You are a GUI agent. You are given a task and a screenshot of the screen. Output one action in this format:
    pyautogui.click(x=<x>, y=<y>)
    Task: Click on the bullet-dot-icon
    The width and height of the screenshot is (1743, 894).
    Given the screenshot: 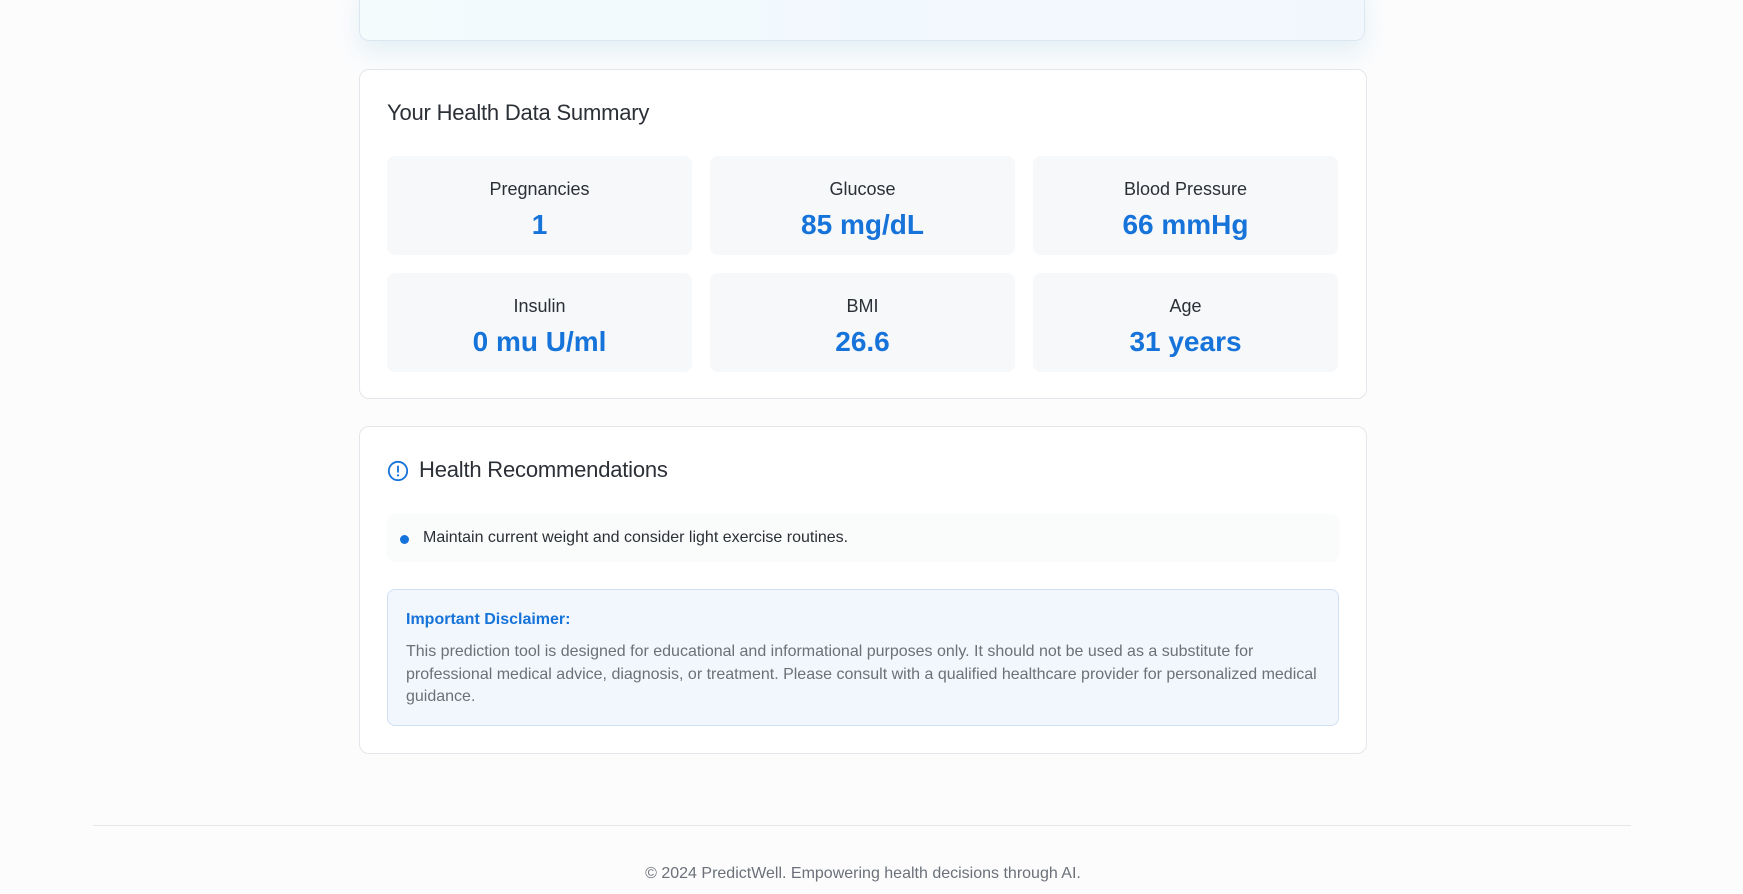 What is the action you would take?
    pyautogui.click(x=404, y=539)
    